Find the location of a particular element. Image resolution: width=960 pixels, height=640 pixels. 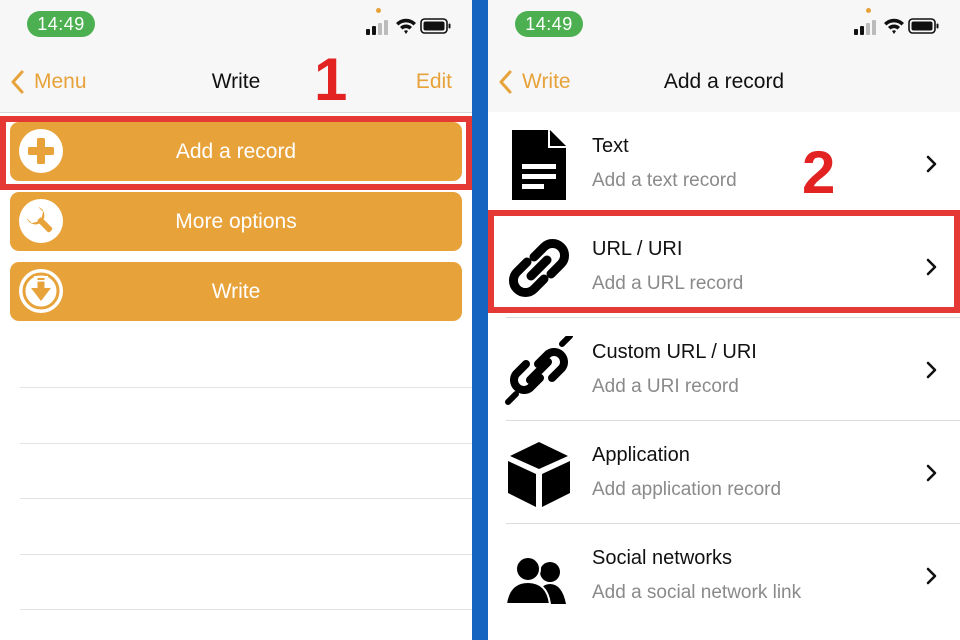

add-record-button: Add a record is located at coordinates (236, 151).